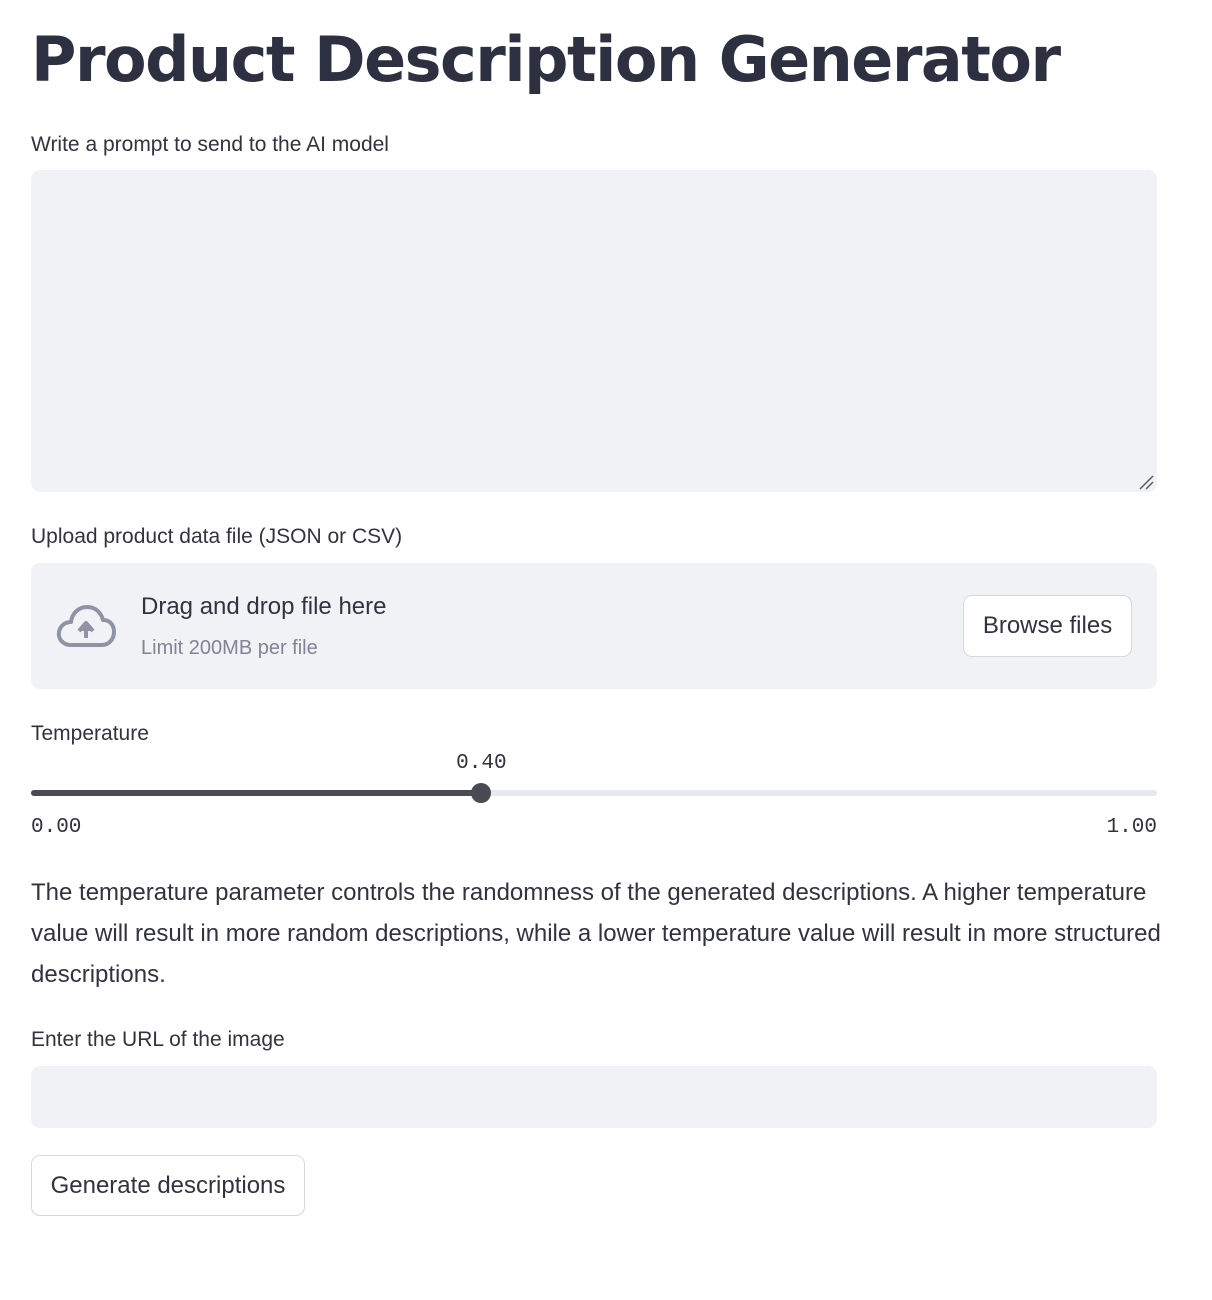 This screenshot has height=1300, width=1212. What do you see at coordinates (168, 1185) in the screenshot?
I see `generate-descriptions-button: Generate descriptions` at bounding box center [168, 1185].